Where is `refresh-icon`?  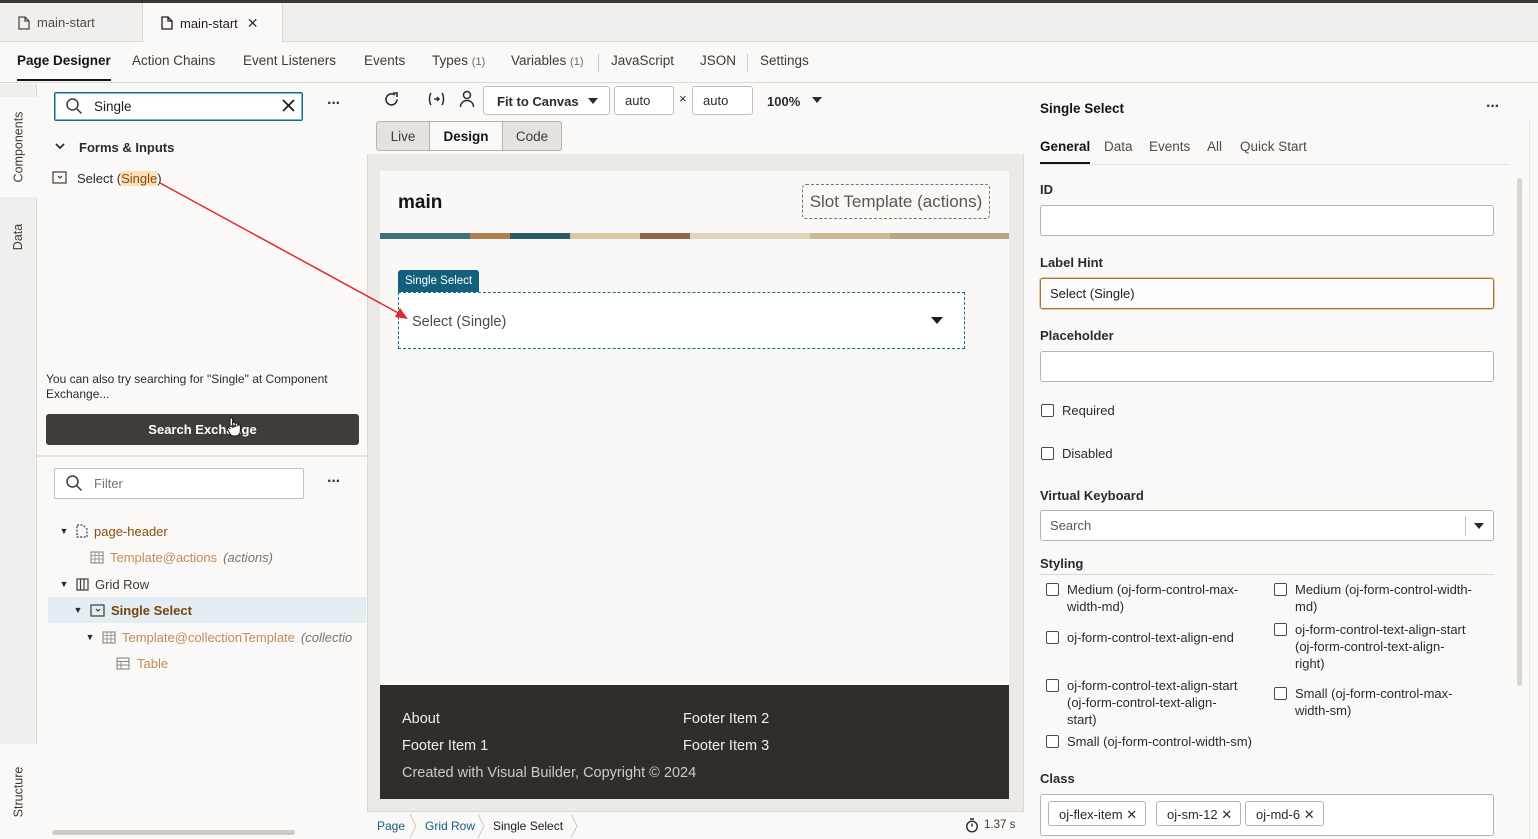 refresh-icon is located at coordinates (391, 99).